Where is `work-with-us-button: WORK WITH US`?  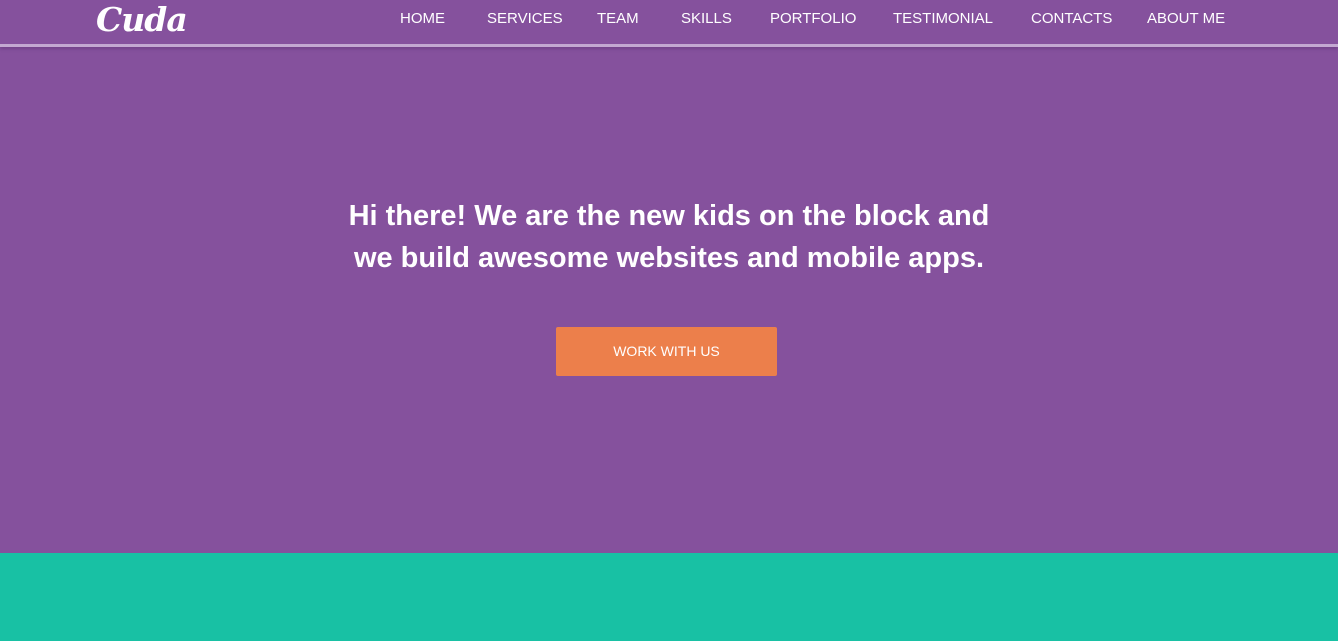 work-with-us-button: WORK WITH US is located at coordinates (666, 351).